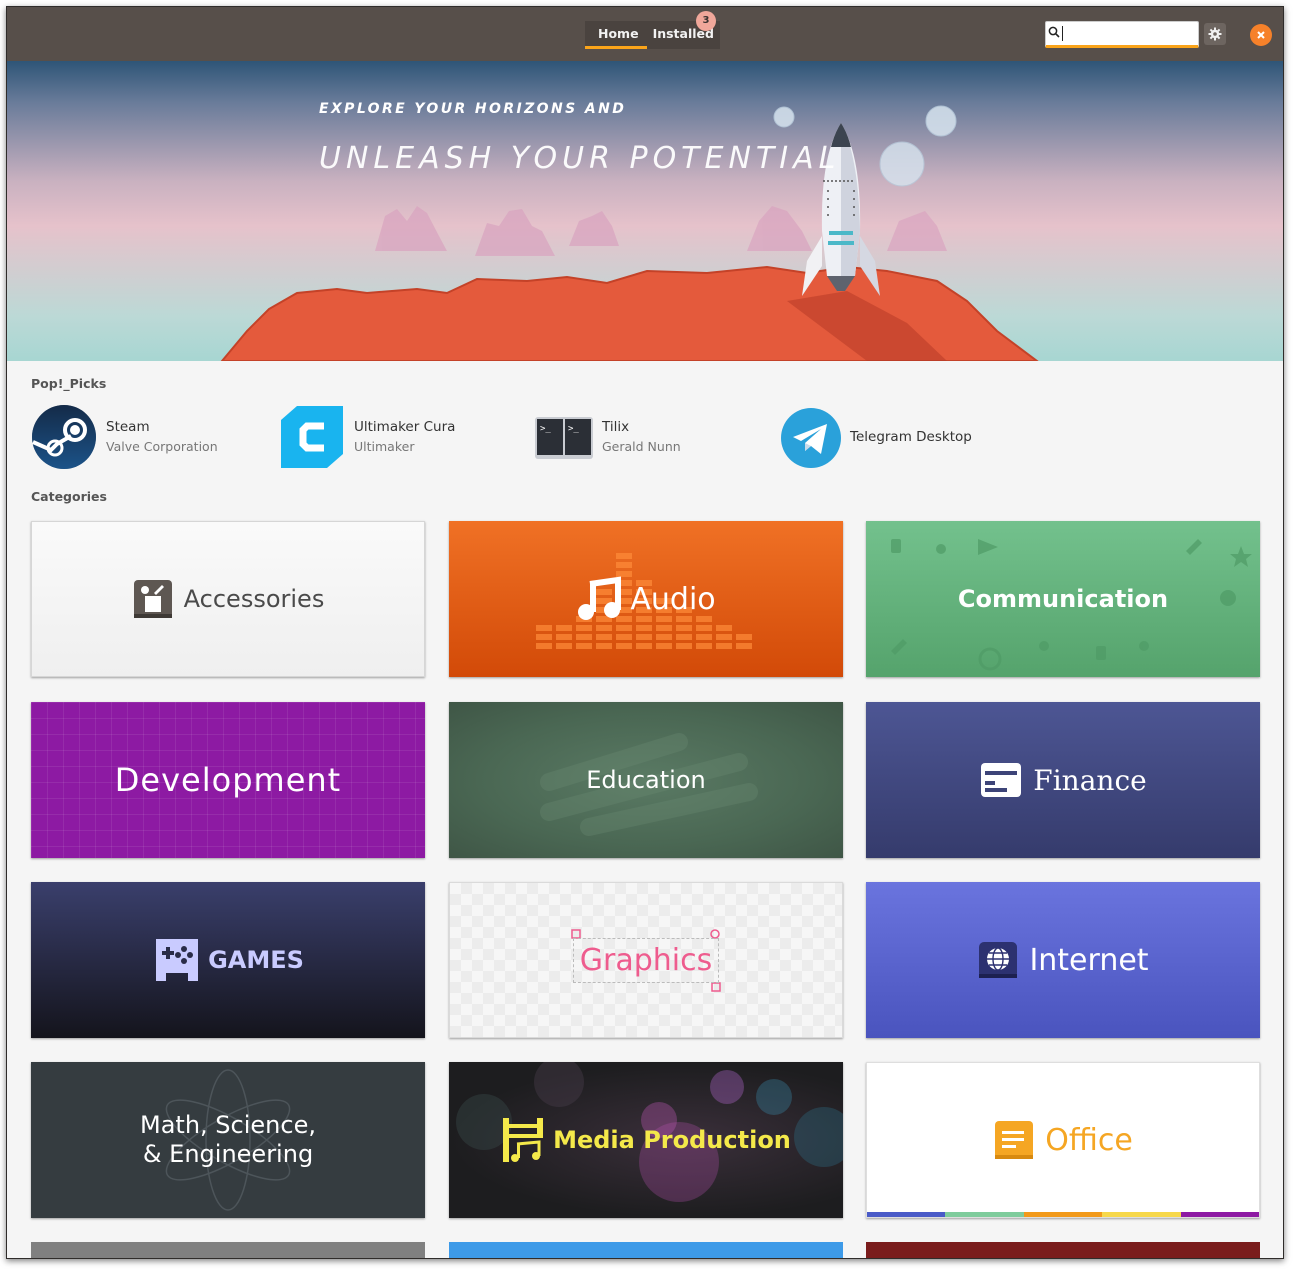  What do you see at coordinates (177, 960) in the screenshot?
I see `gamepad-icon` at bounding box center [177, 960].